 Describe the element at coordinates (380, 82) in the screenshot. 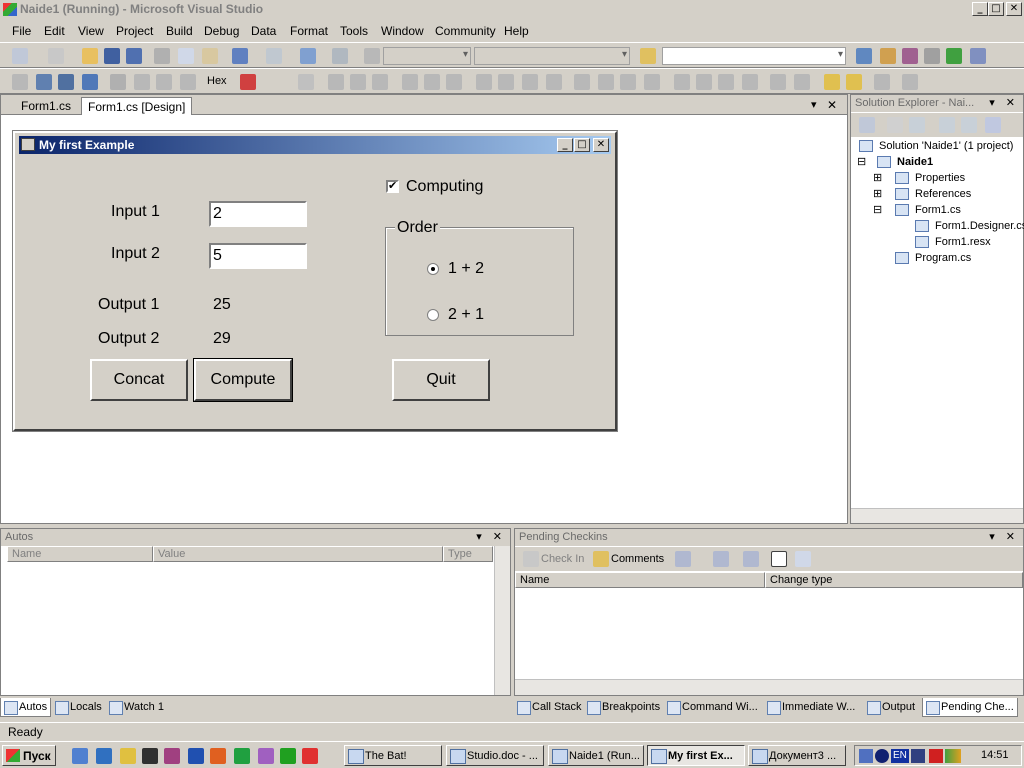

I see `align-rights-icon` at that location.